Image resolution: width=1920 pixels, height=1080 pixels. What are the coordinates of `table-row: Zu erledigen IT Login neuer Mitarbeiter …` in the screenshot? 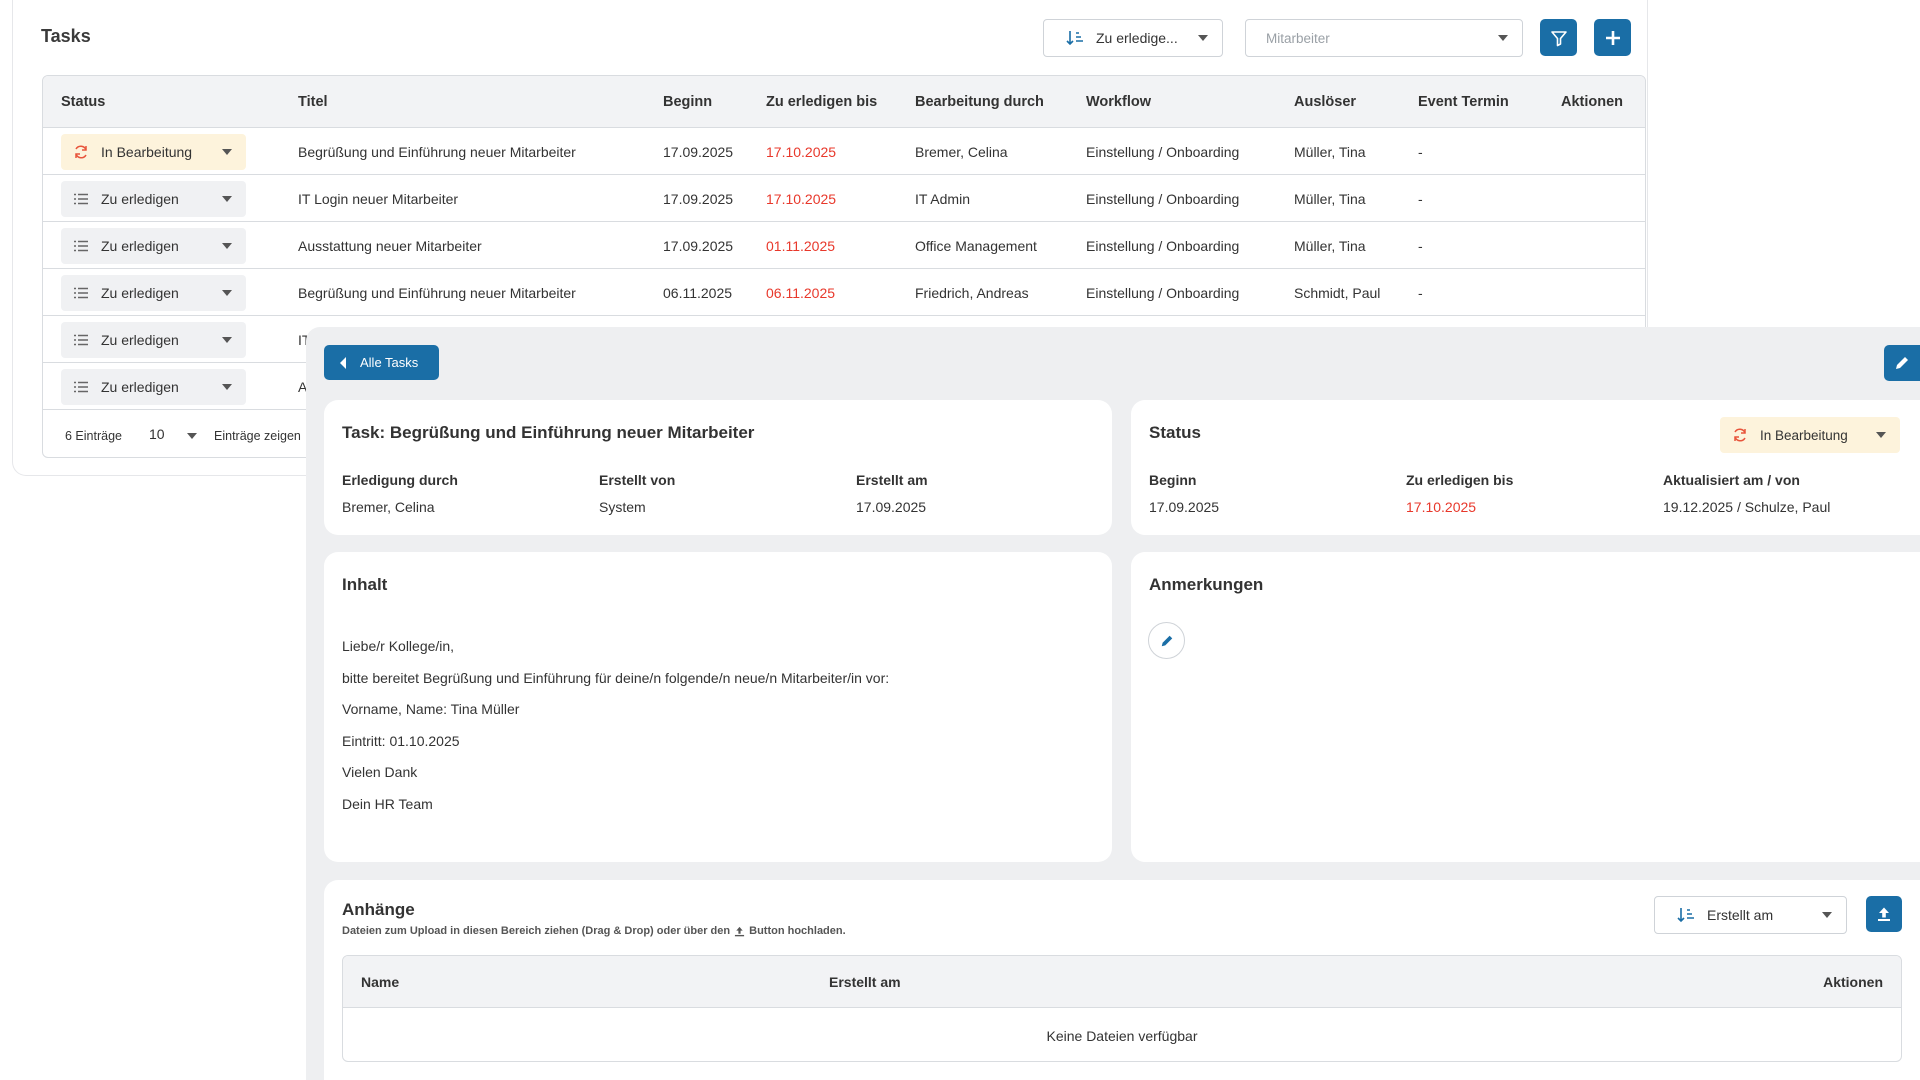 It's located at (844, 198).